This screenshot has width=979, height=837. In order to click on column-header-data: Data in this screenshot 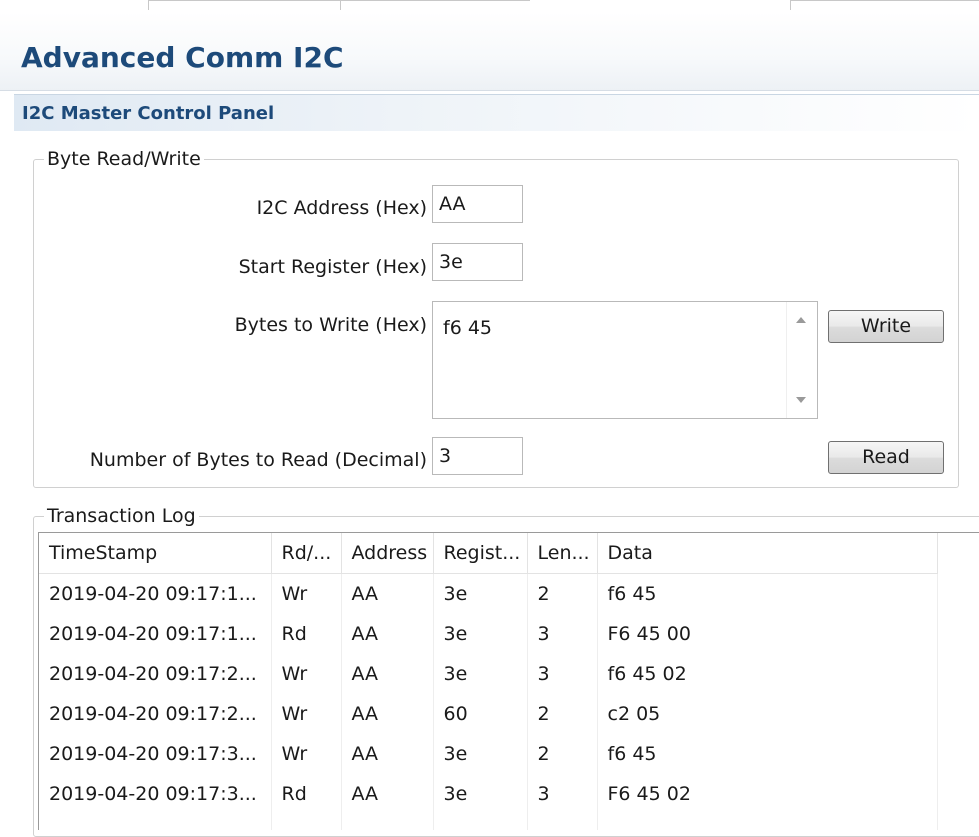, I will do `click(767, 553)`.